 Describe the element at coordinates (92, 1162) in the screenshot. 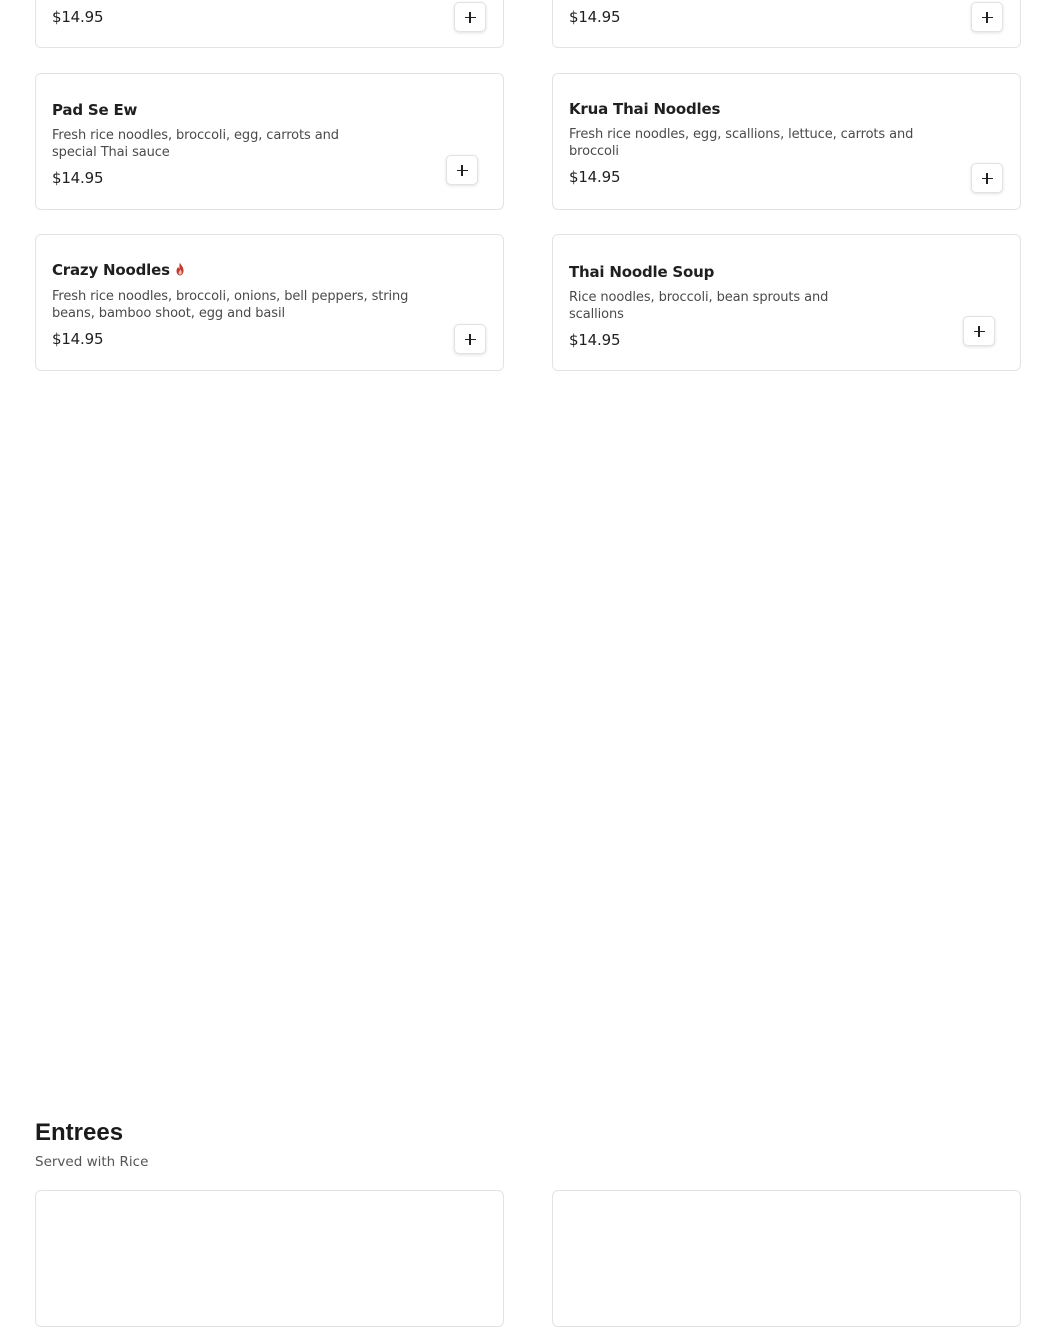

I see `section-subtitle: Served with Rice` at that location.